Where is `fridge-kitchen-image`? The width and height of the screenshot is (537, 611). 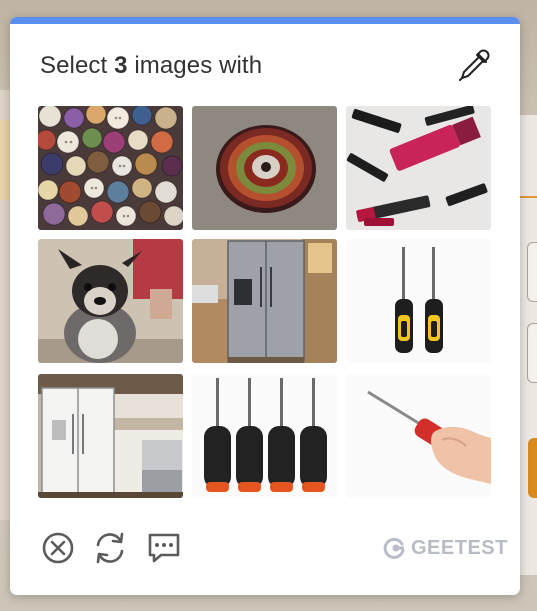 fridge-kitchen-image is located at coordinates (110, 436).